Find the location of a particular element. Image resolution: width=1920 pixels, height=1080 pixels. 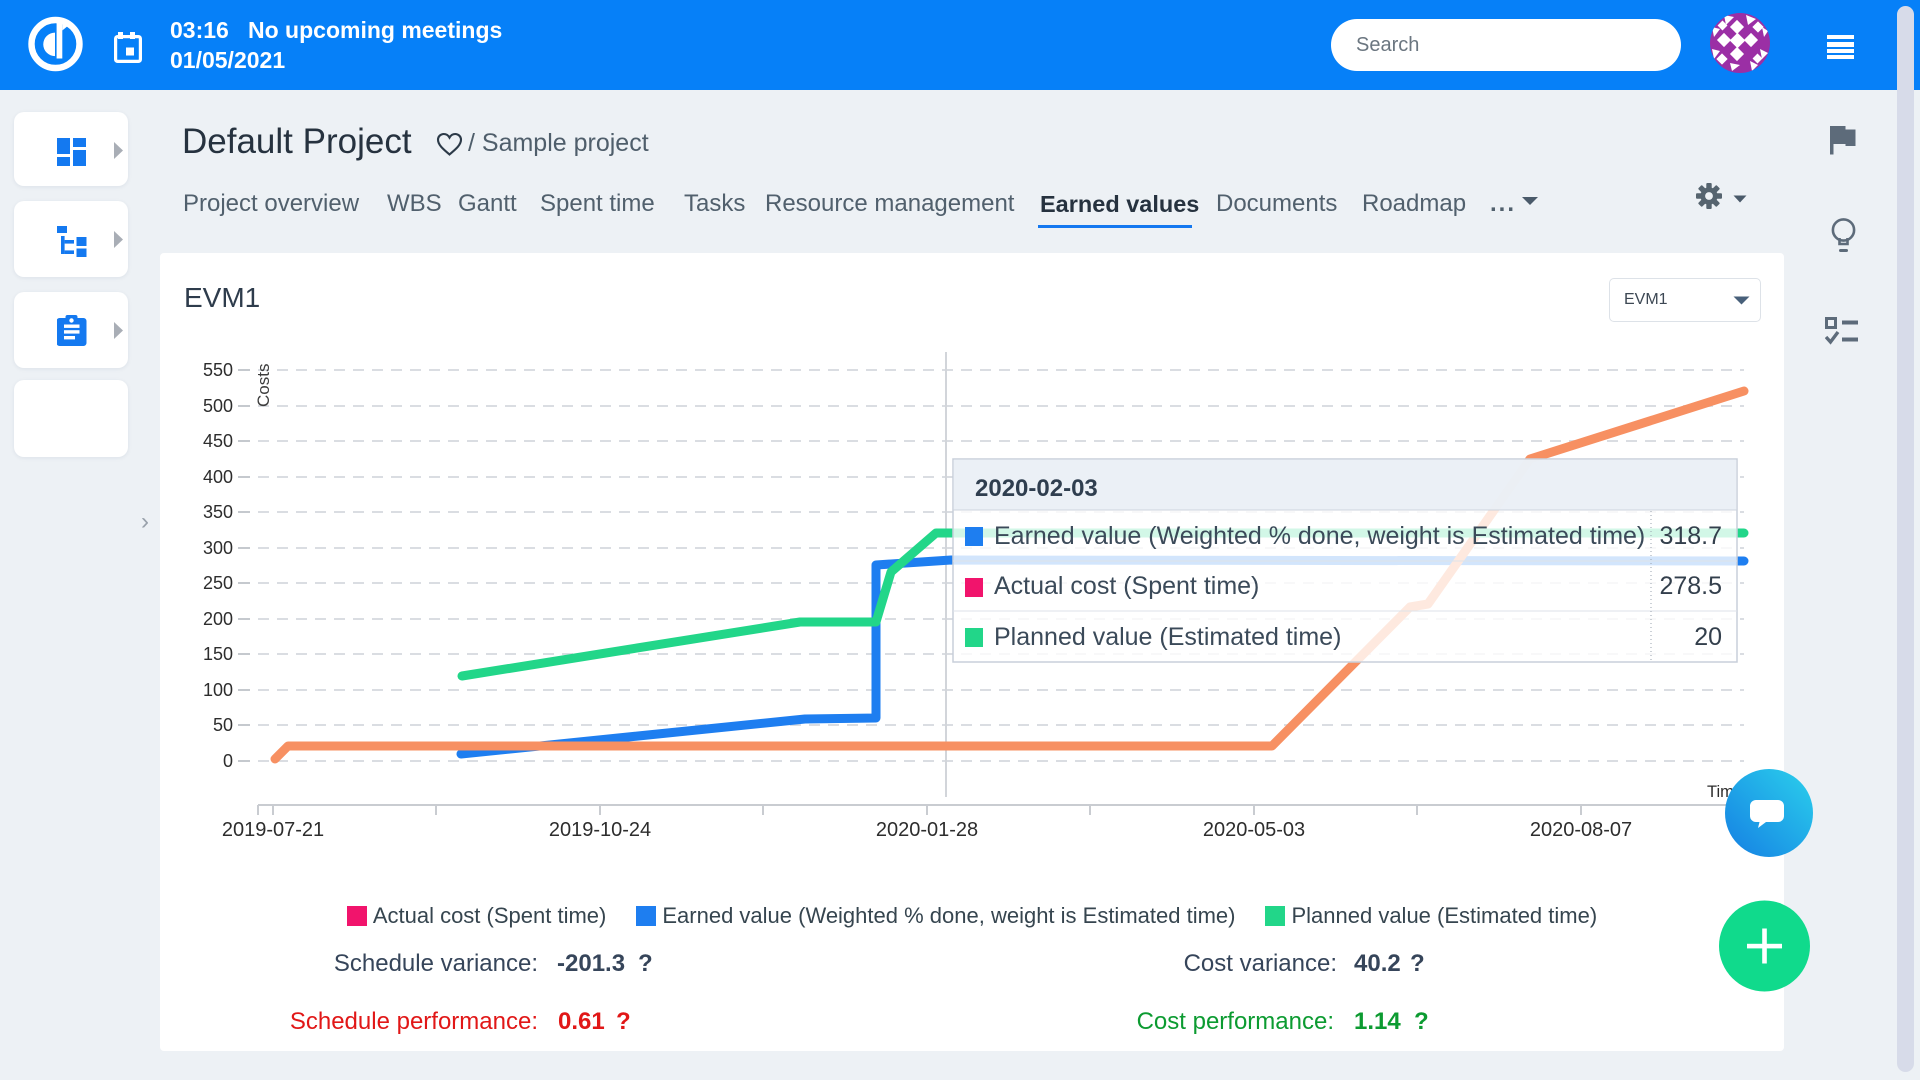

svg-text: 300 is located at coordinates (218, 548).